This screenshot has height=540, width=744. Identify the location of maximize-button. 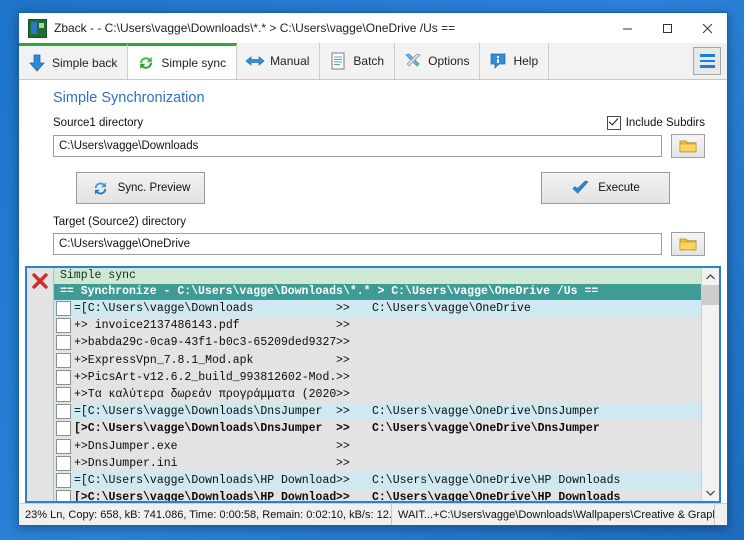
(667, 28).